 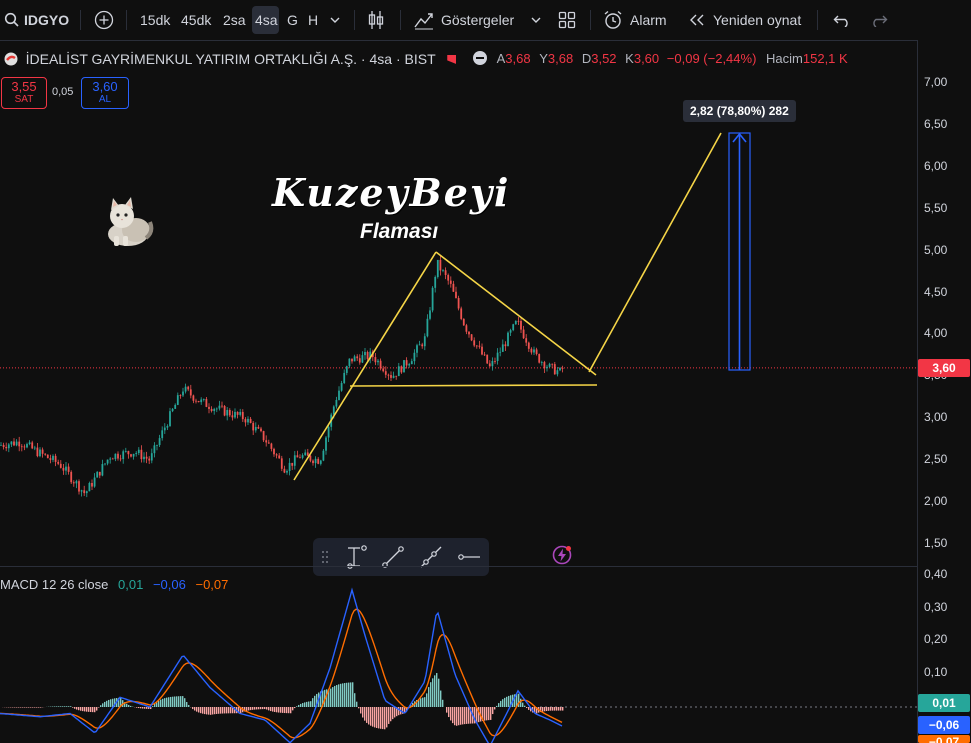 What do you see at coordinates (196, 20) in the screenshot?
I see `interval-45dk: 45dk` at bounding box center [196, 20].